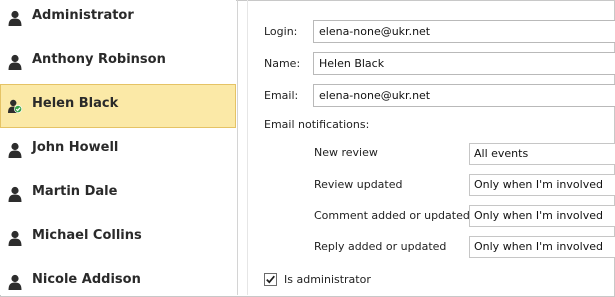  Describe the element at coordinates (464, 95) in the screenshot. I see `email-field` at that location.